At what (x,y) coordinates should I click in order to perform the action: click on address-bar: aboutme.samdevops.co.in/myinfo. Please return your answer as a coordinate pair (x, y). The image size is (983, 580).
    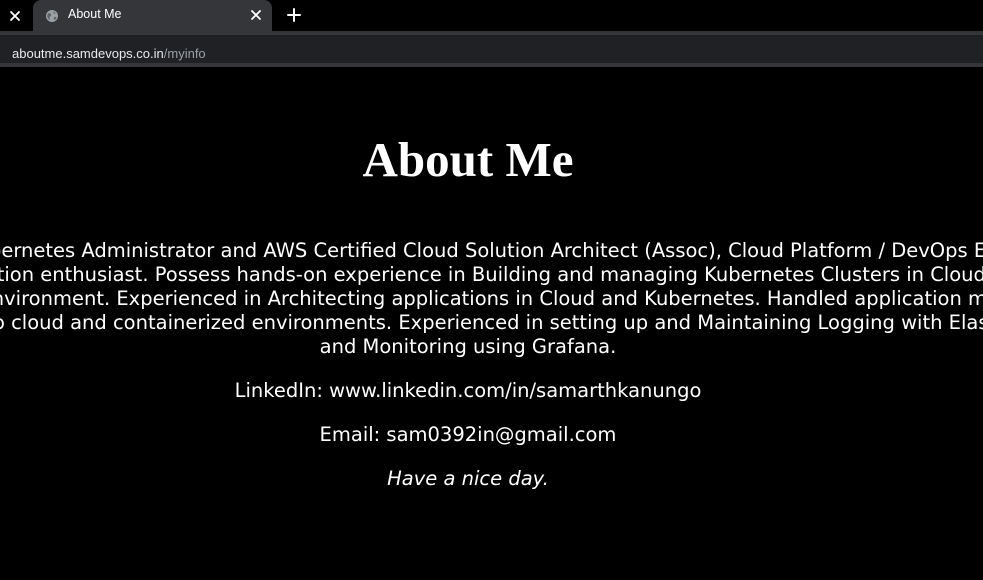
    Looking at the image, I should click on (491, 49).